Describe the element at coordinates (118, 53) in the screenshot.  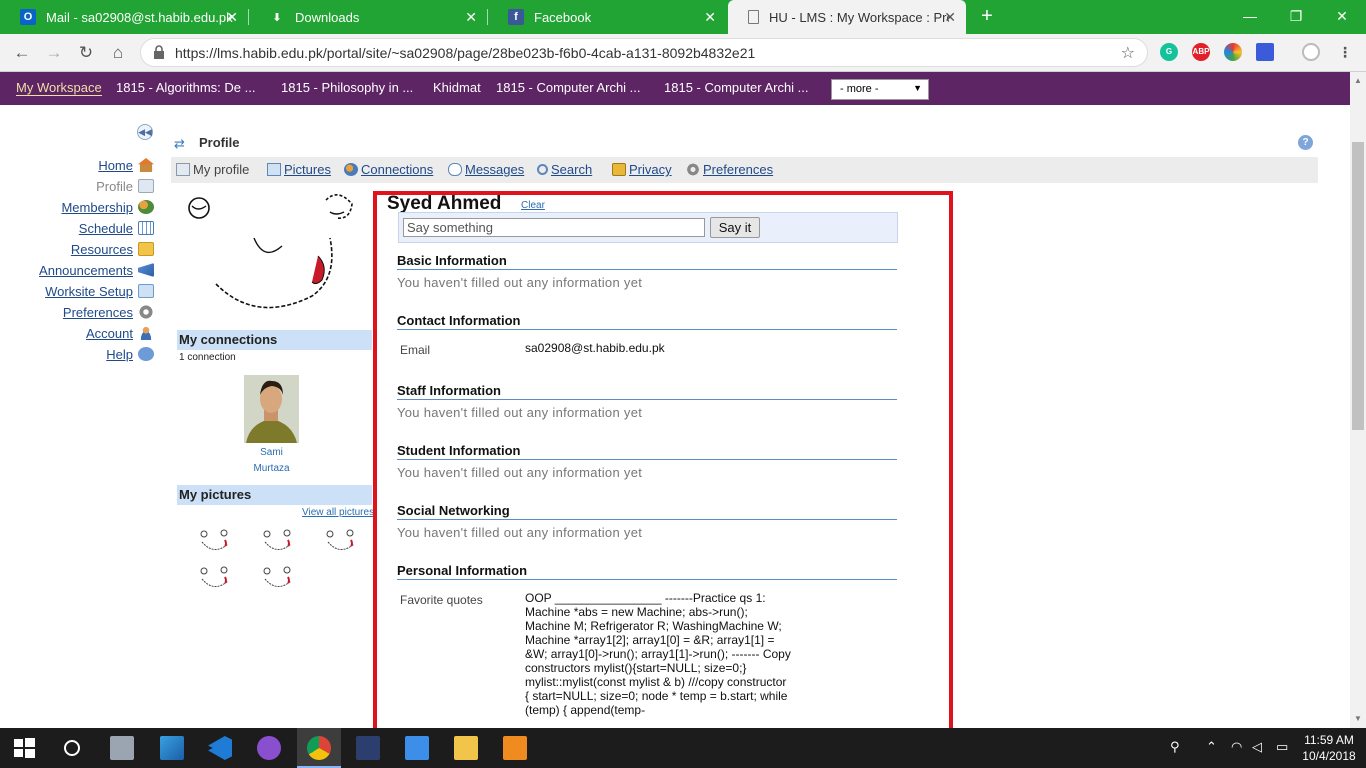
I see `home-button: ⌂` at that location.